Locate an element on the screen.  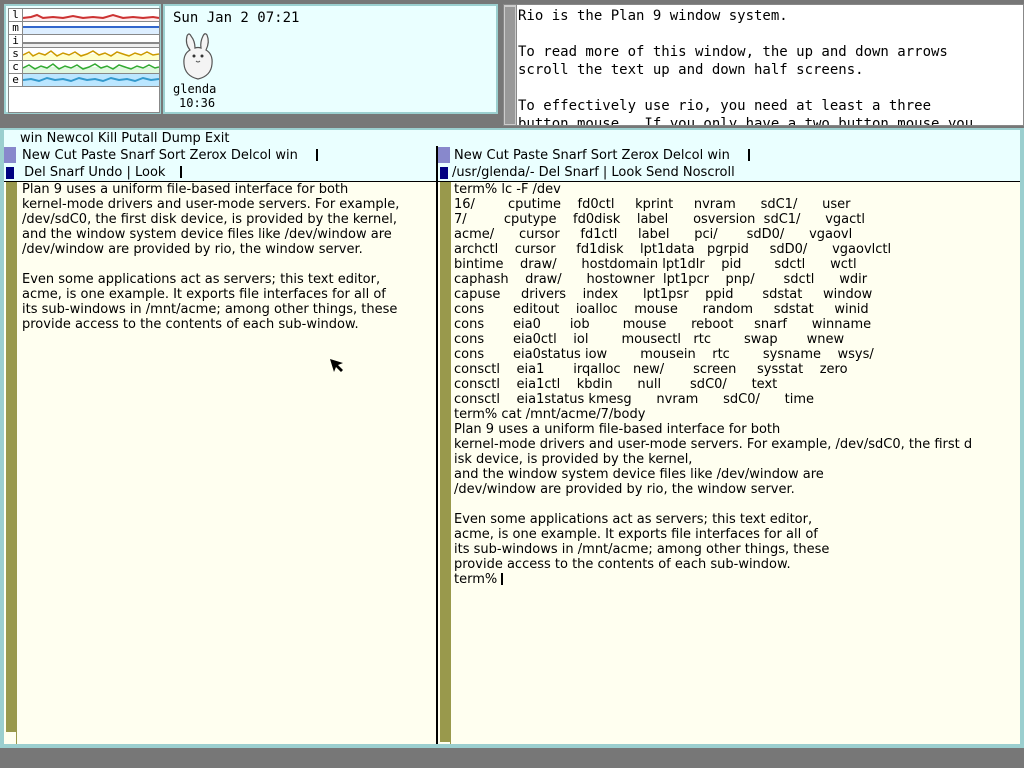
syscall-graph is located at coordinates (91, 55).